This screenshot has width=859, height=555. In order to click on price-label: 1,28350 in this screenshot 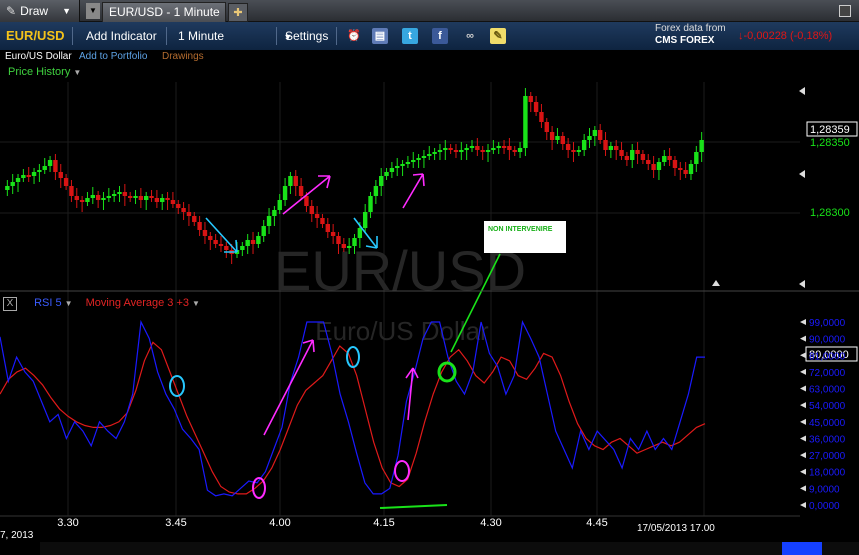, I will do `click(830, 143)`.